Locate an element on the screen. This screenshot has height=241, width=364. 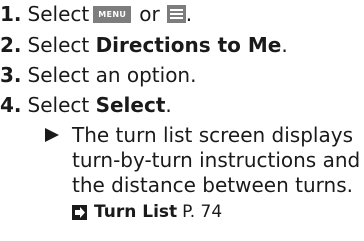
menu-button-icon: MENU is located at coordinates (112, 14).